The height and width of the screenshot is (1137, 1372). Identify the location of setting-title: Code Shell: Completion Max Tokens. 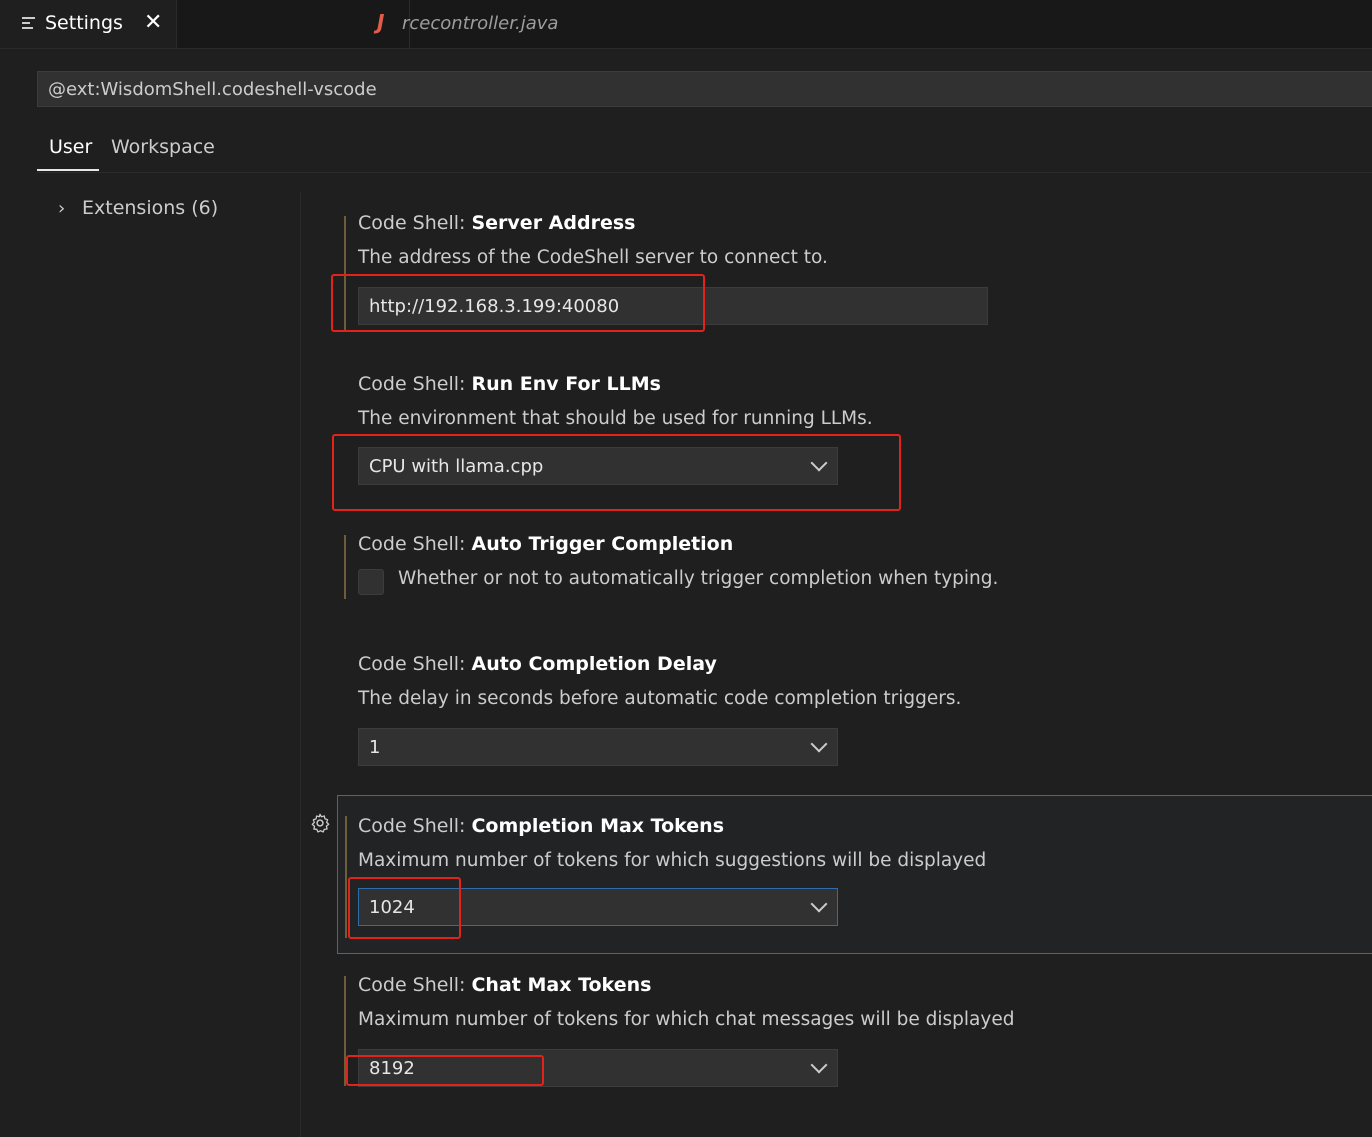
(541, 826).